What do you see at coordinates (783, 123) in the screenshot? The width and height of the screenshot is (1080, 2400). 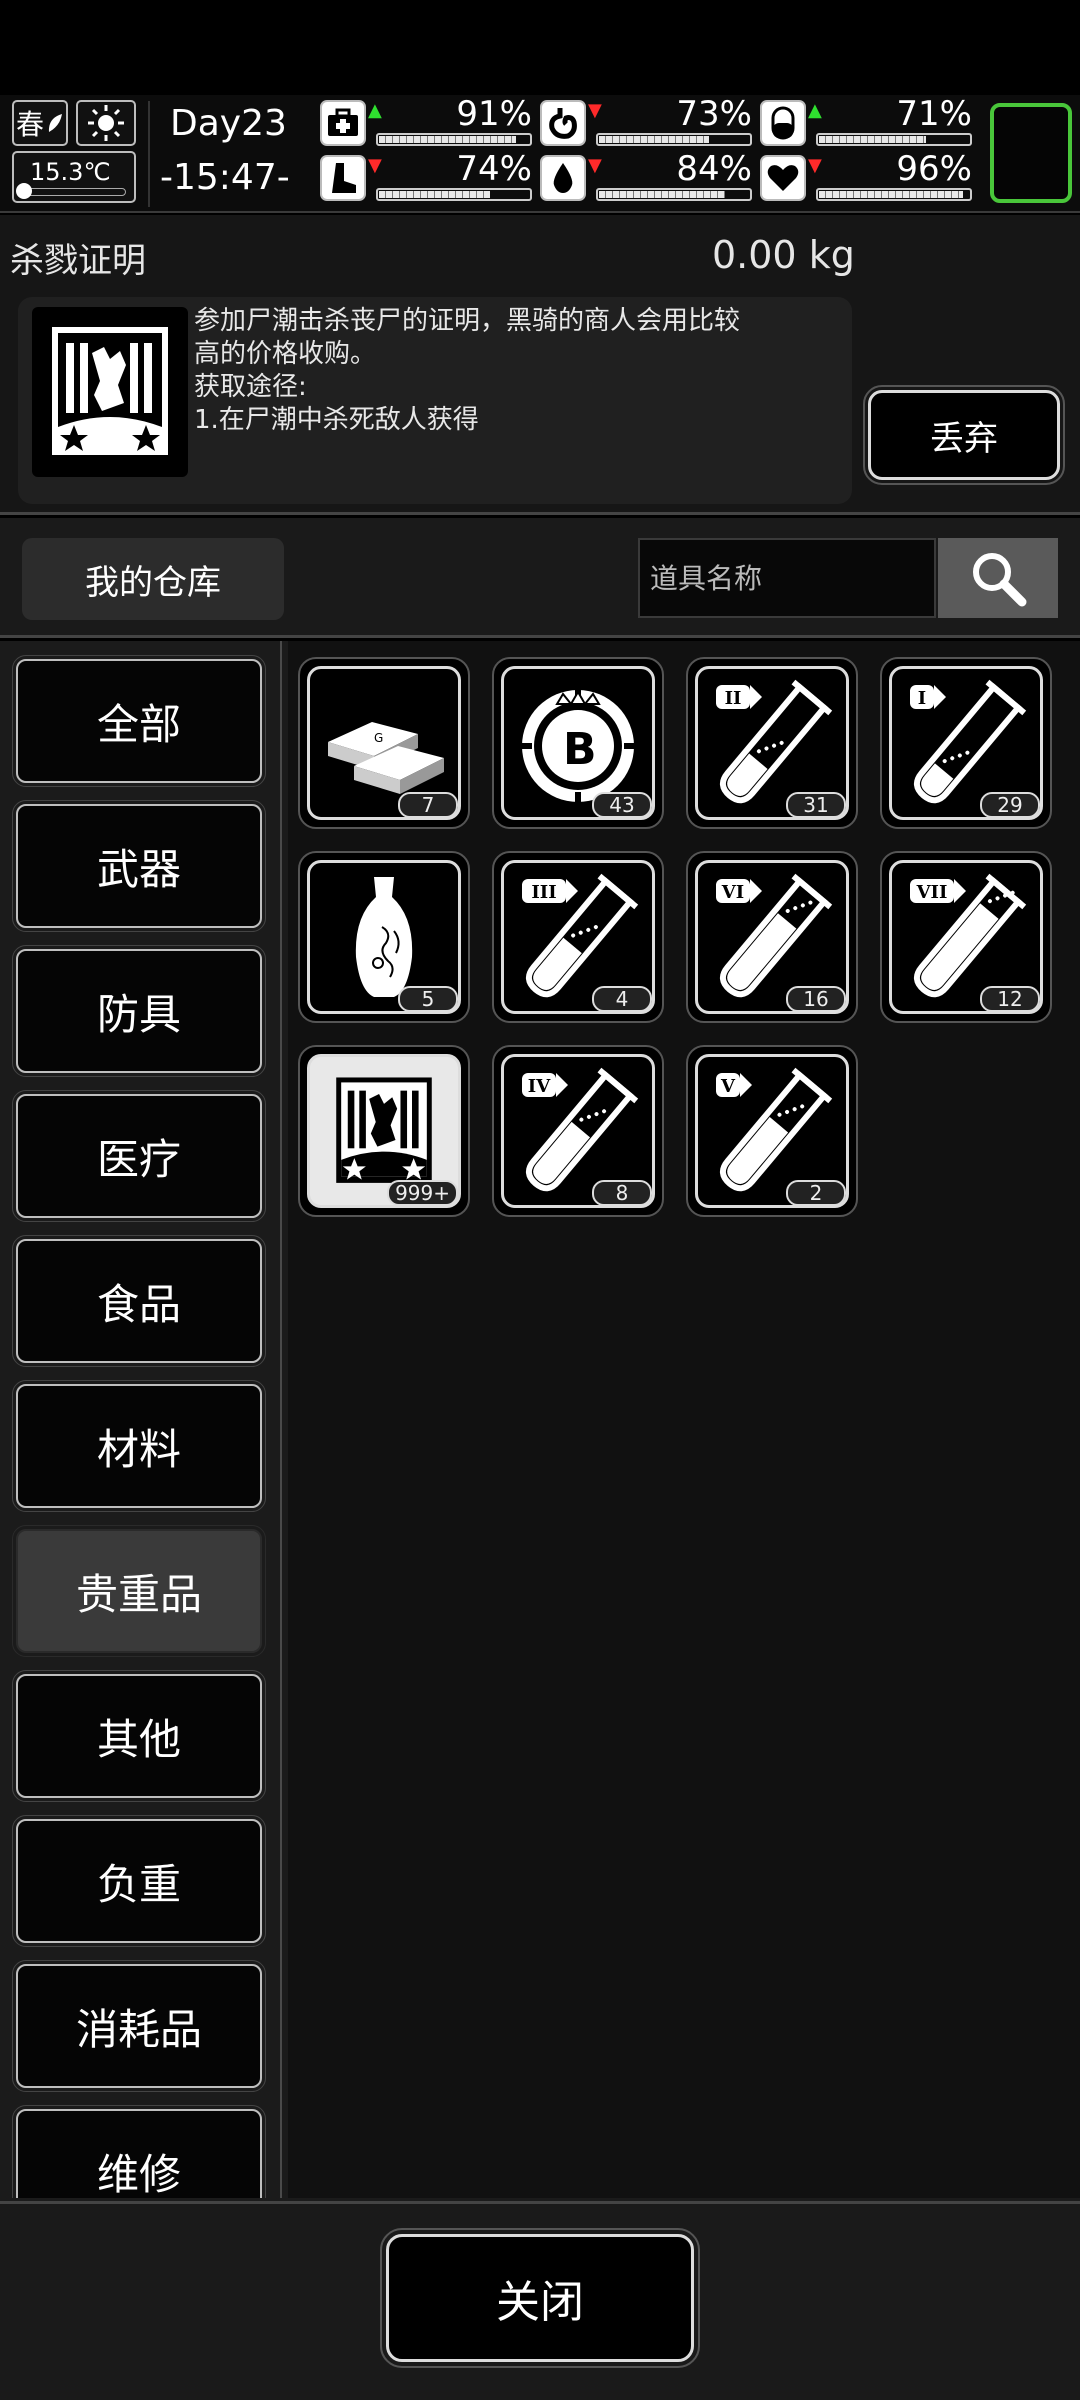 I see `pill-icon` at bounding box center [783, 123].